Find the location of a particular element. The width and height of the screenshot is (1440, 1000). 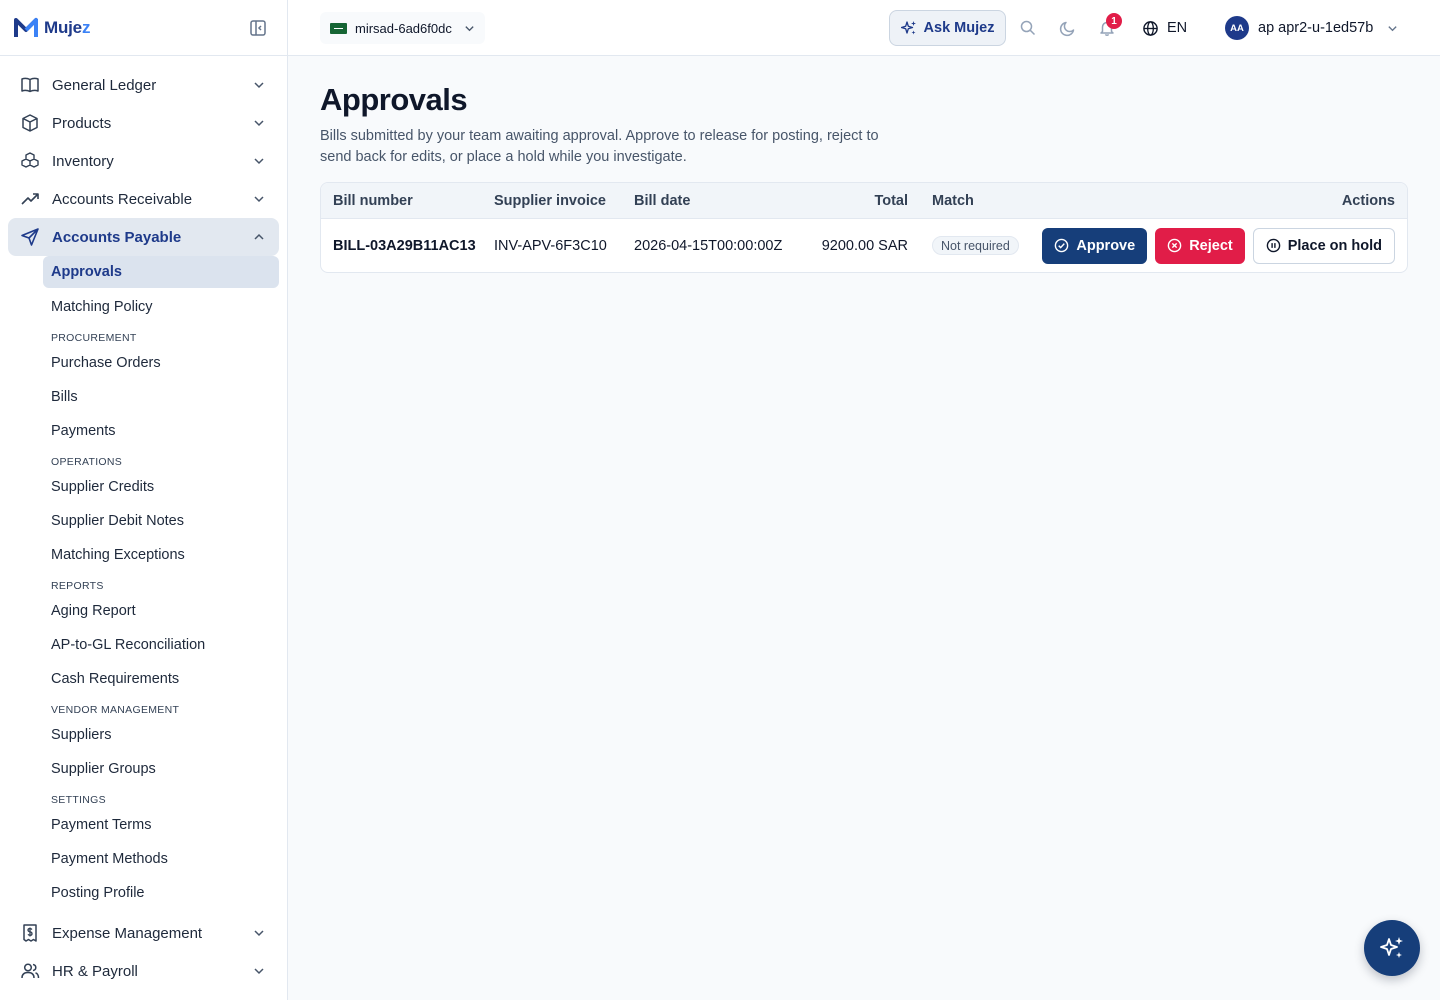

brand-name: Mujez is located at coordinates (67, 27).